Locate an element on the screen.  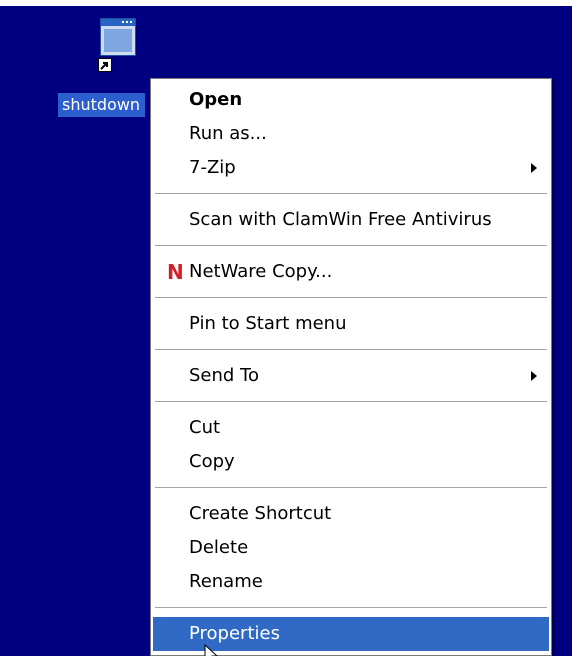
menu-item-scan-with-clamwin-free-antivirus: Scan with ClamWin Free Antivirus is located at coordinates (351, 220).